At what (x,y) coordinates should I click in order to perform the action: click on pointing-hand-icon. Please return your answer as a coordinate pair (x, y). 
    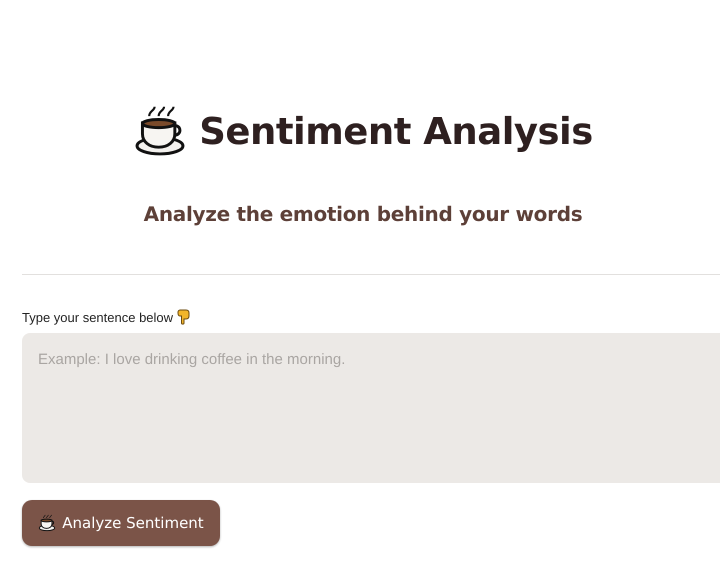
    Looking at the image, I should click on (184, 317).